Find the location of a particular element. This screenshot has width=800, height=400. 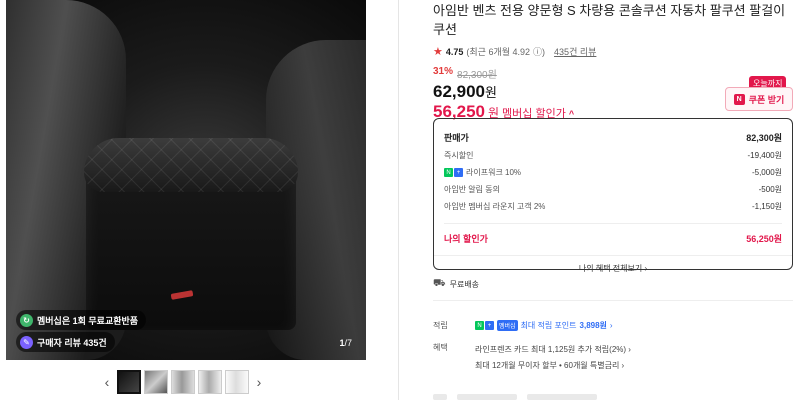

coupon-icon: N is located at coordinates (739, 99).